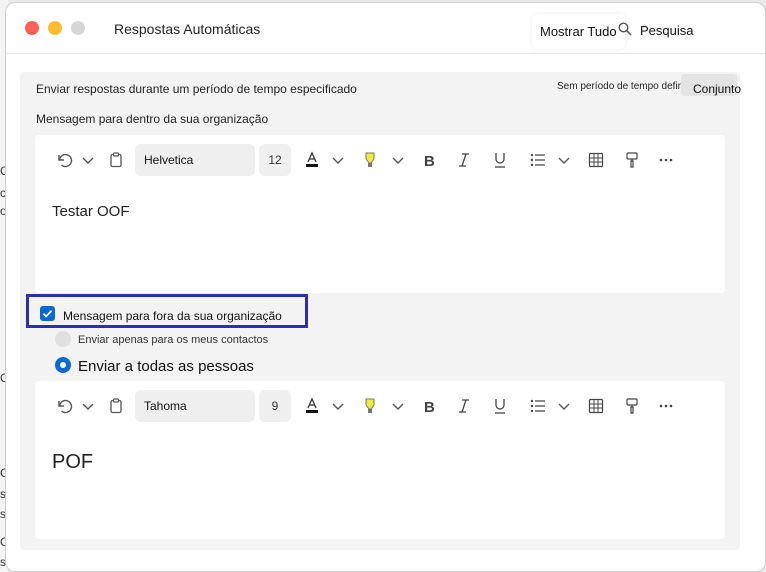 The height and width of the screenshot is (572, 766). What do you see at coordinates (63, 339) in the screenshot?
I see `contacts-only-radio` at bounding box center [63, 339].